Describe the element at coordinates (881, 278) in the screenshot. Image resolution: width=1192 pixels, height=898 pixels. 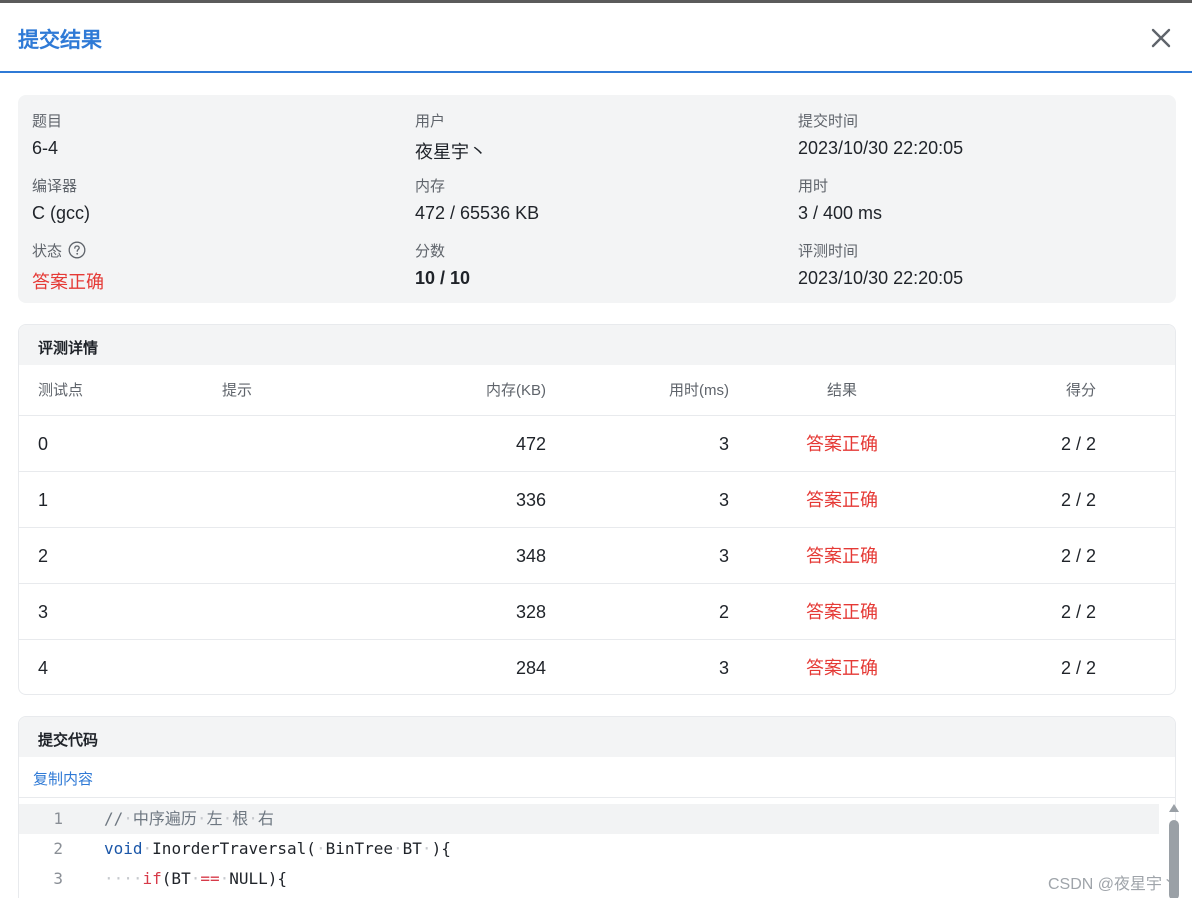
I see `judge-time-value: 2023/10/30 22:20:05` at that location.